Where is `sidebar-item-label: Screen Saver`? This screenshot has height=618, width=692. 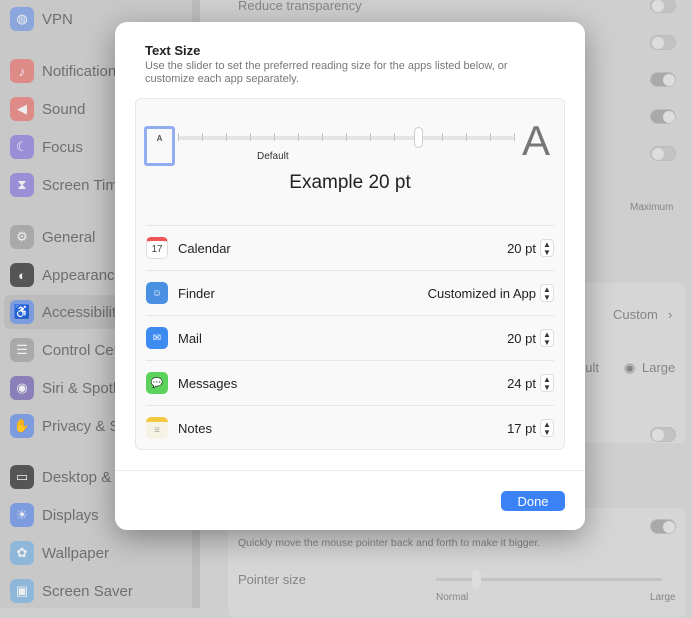 sidebar-item-label: Screen Saver is located at coordinates (87, 591).